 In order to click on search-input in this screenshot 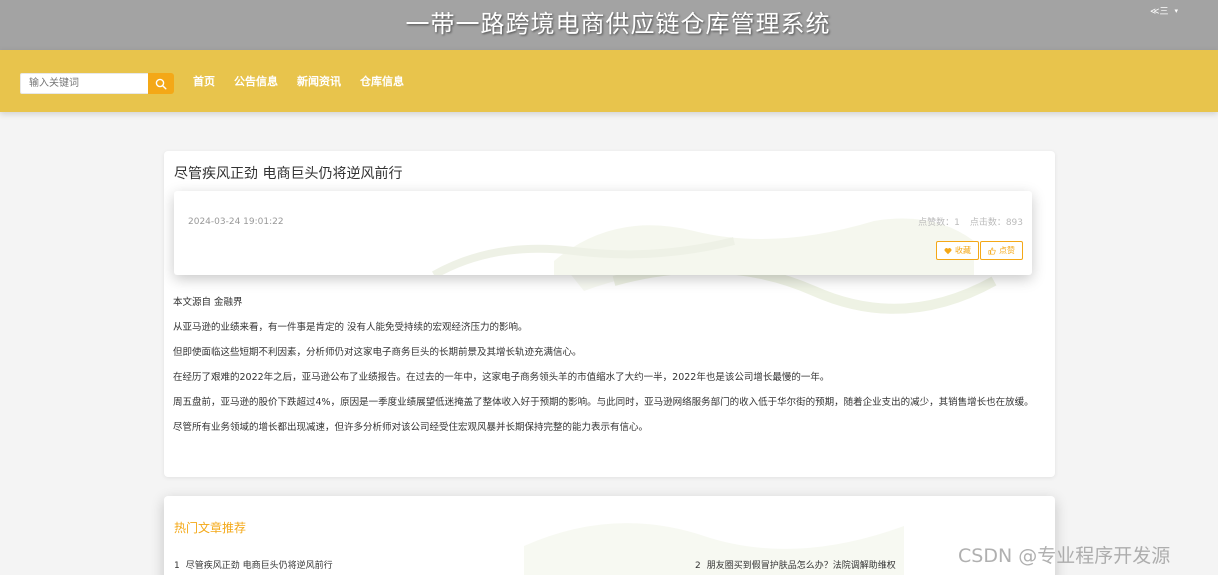, I will do `click(84, 83)`.